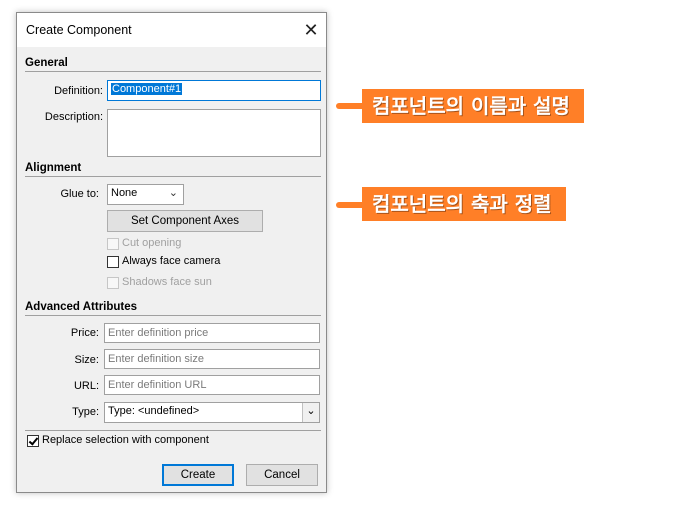 The height and width of the screenshot is (513, 698). What do you see at coordinates (73, 117) in the screenshot?
I see `description-label: Description:` at bounding box center [73, 117].